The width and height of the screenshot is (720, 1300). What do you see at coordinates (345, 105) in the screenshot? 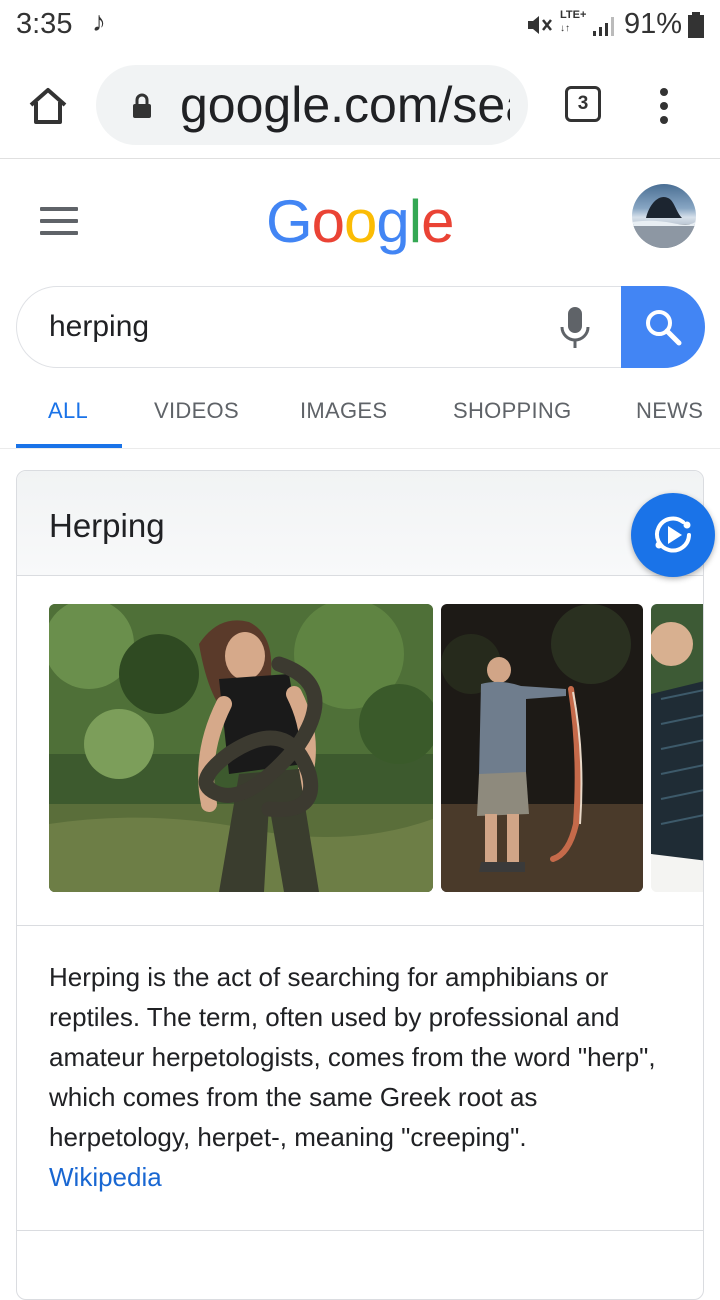
I see `url-text: google.com/search` at bounding box center [345, 105].